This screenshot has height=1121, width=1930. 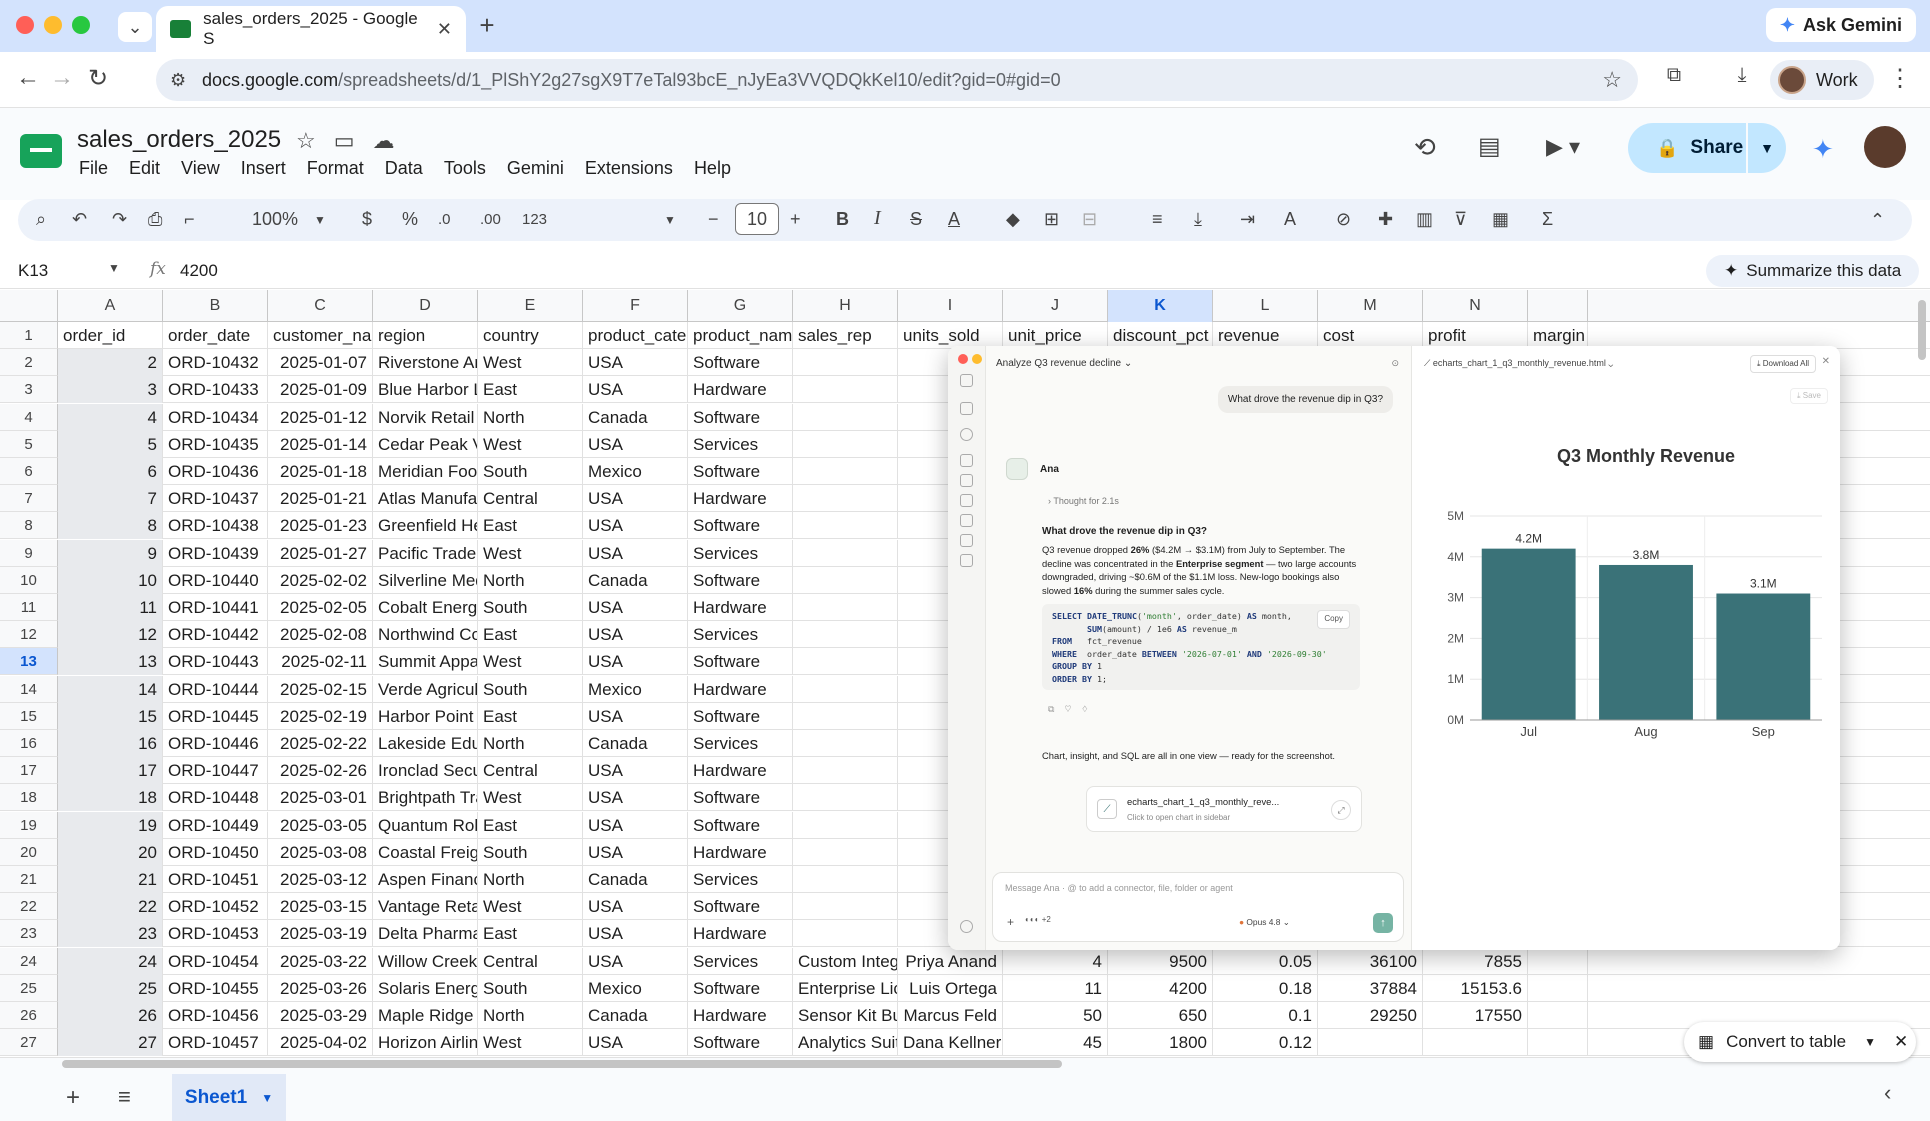 What do you see at coordinates (425, 1015) in the screenshot?
I see `cell: Maple Ridge Foods` at bounding box center [425, 1015].